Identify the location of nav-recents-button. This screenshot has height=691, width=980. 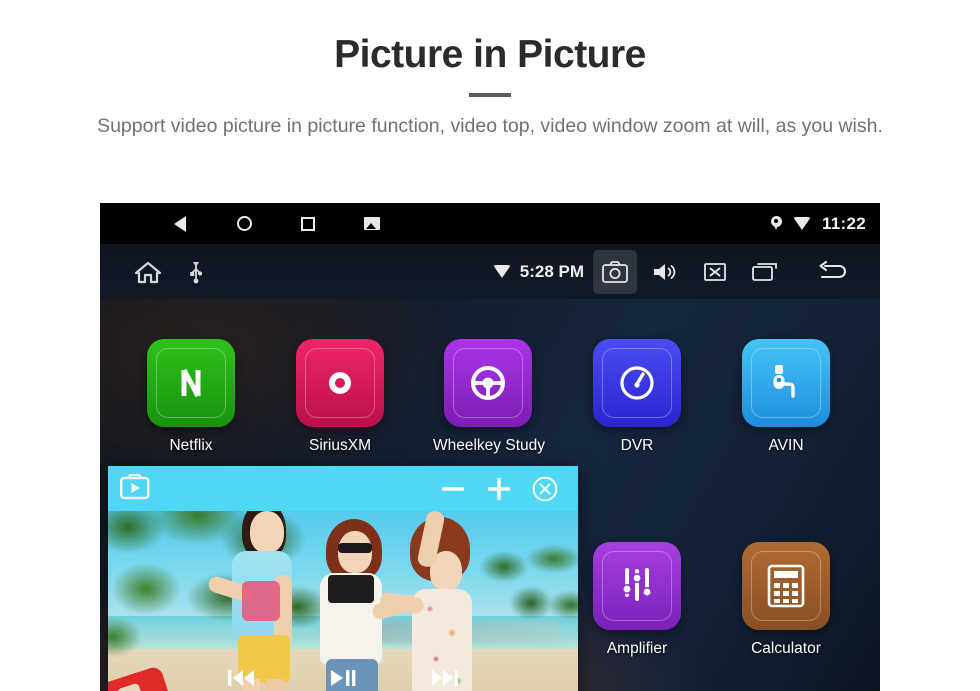
(308, 223).